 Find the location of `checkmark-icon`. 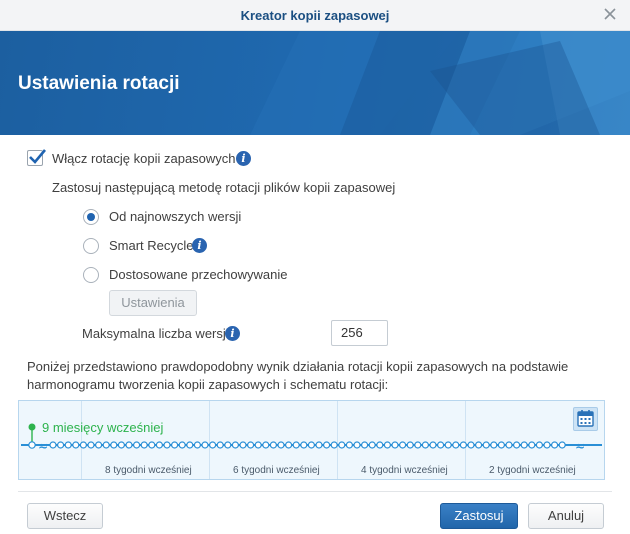

checkmark-icon is located at coordinates (37, 156).